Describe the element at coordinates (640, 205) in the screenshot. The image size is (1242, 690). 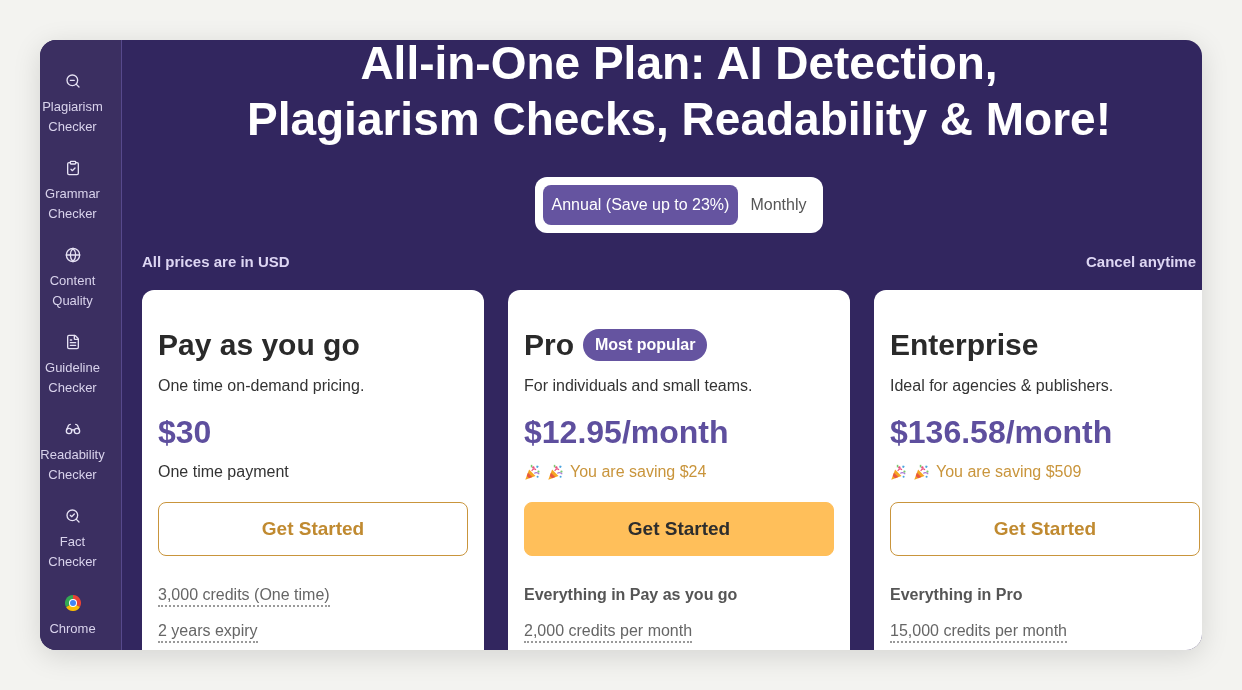
I see `billing-option: Annual (Save up to 23%)` at that location.